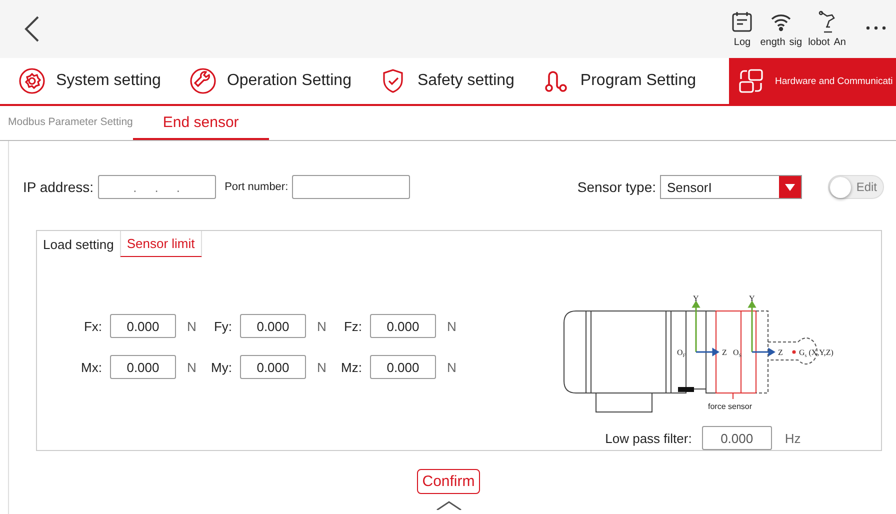 Image resolution: width=896 pixels, height=514 pixels. I want to click on sub-tab: Modbus Parameter Setting, so click(66, 123).